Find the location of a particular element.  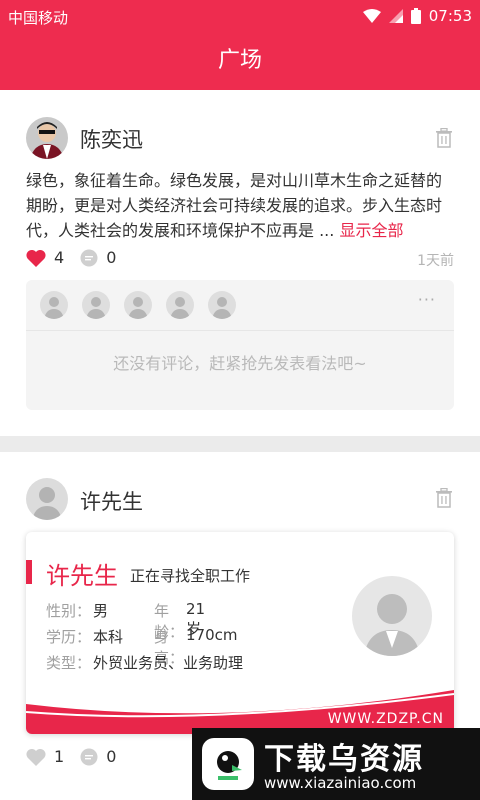

watermark: 下载乌资源 www.xiazainiao.com is located at coordinates (336, 764).